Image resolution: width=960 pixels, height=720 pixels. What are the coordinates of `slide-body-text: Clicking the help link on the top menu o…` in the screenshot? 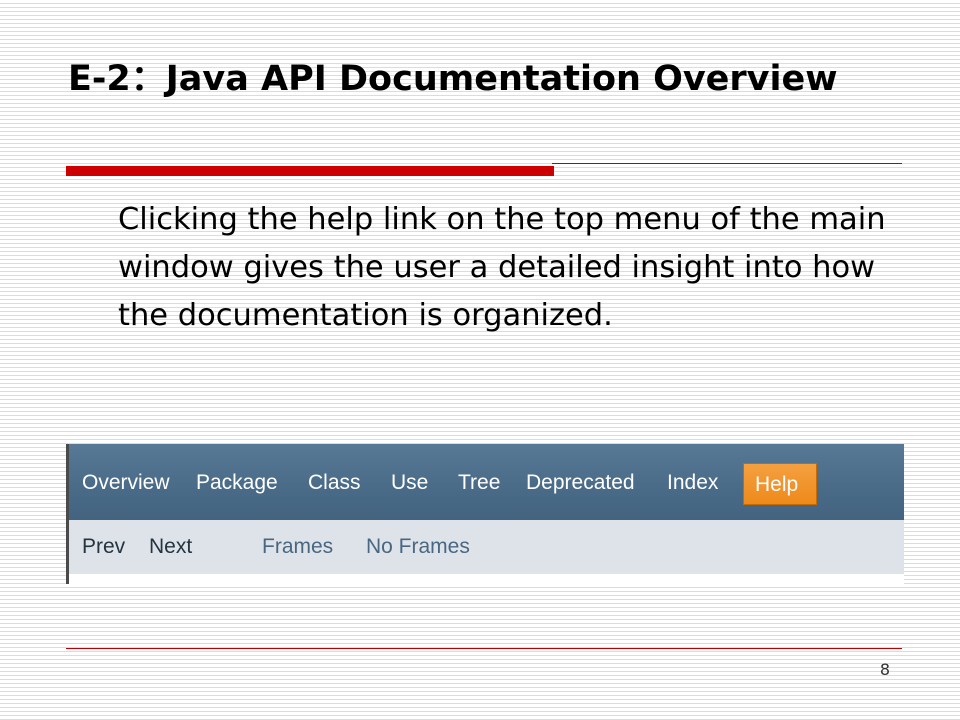 It's located at (502, 267).